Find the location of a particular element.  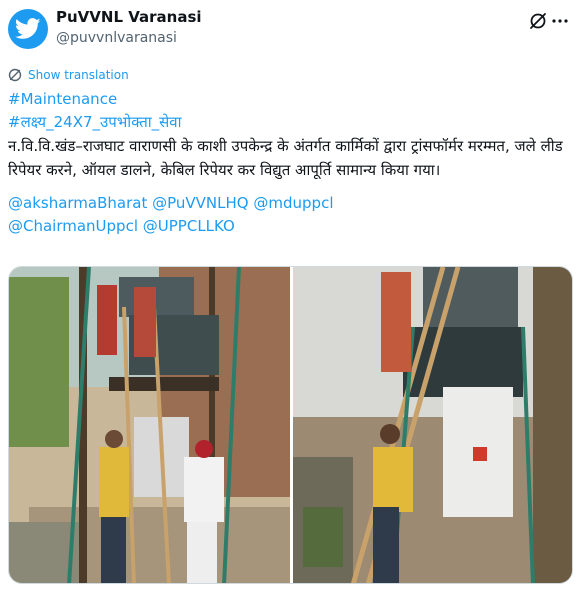

grok-button is located at coordinates (538, 21).